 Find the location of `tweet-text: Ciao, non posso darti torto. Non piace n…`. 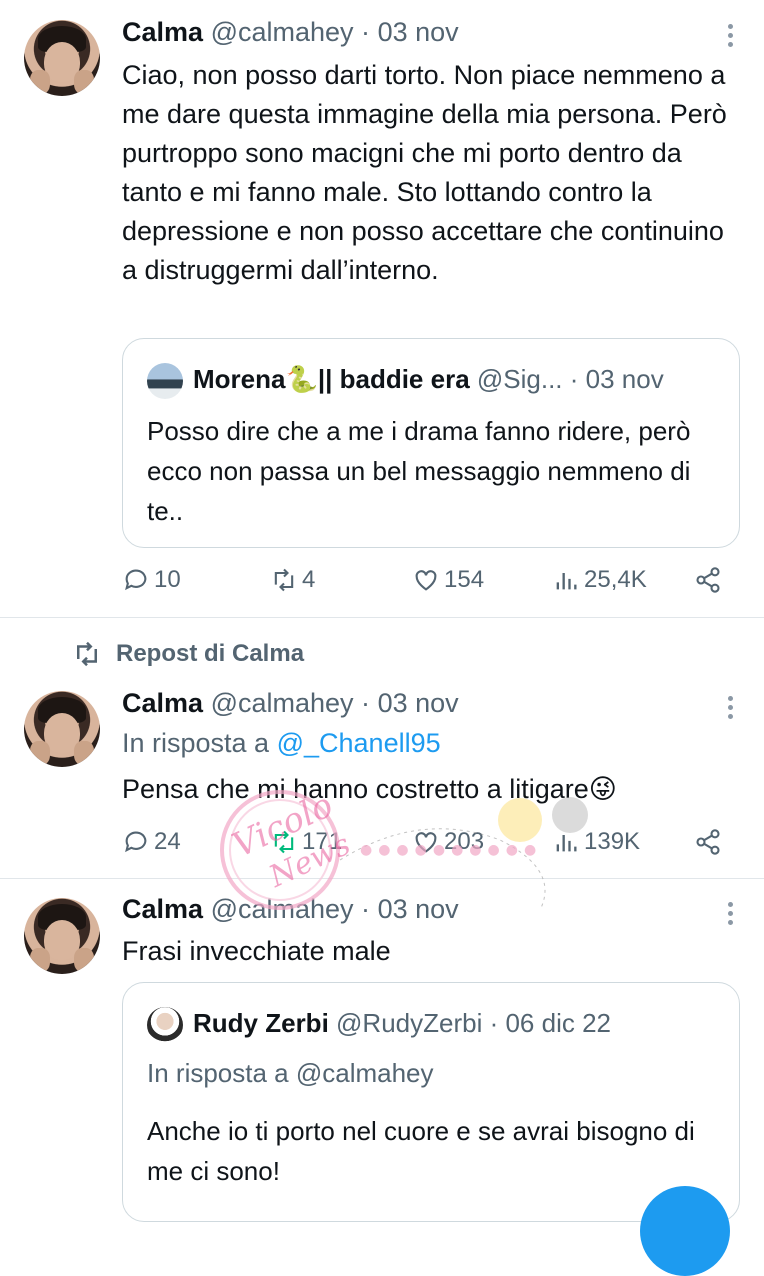

tweet-text: Ciao, non posso darti torto. Non piace n… is located at coordinates (424, 172).